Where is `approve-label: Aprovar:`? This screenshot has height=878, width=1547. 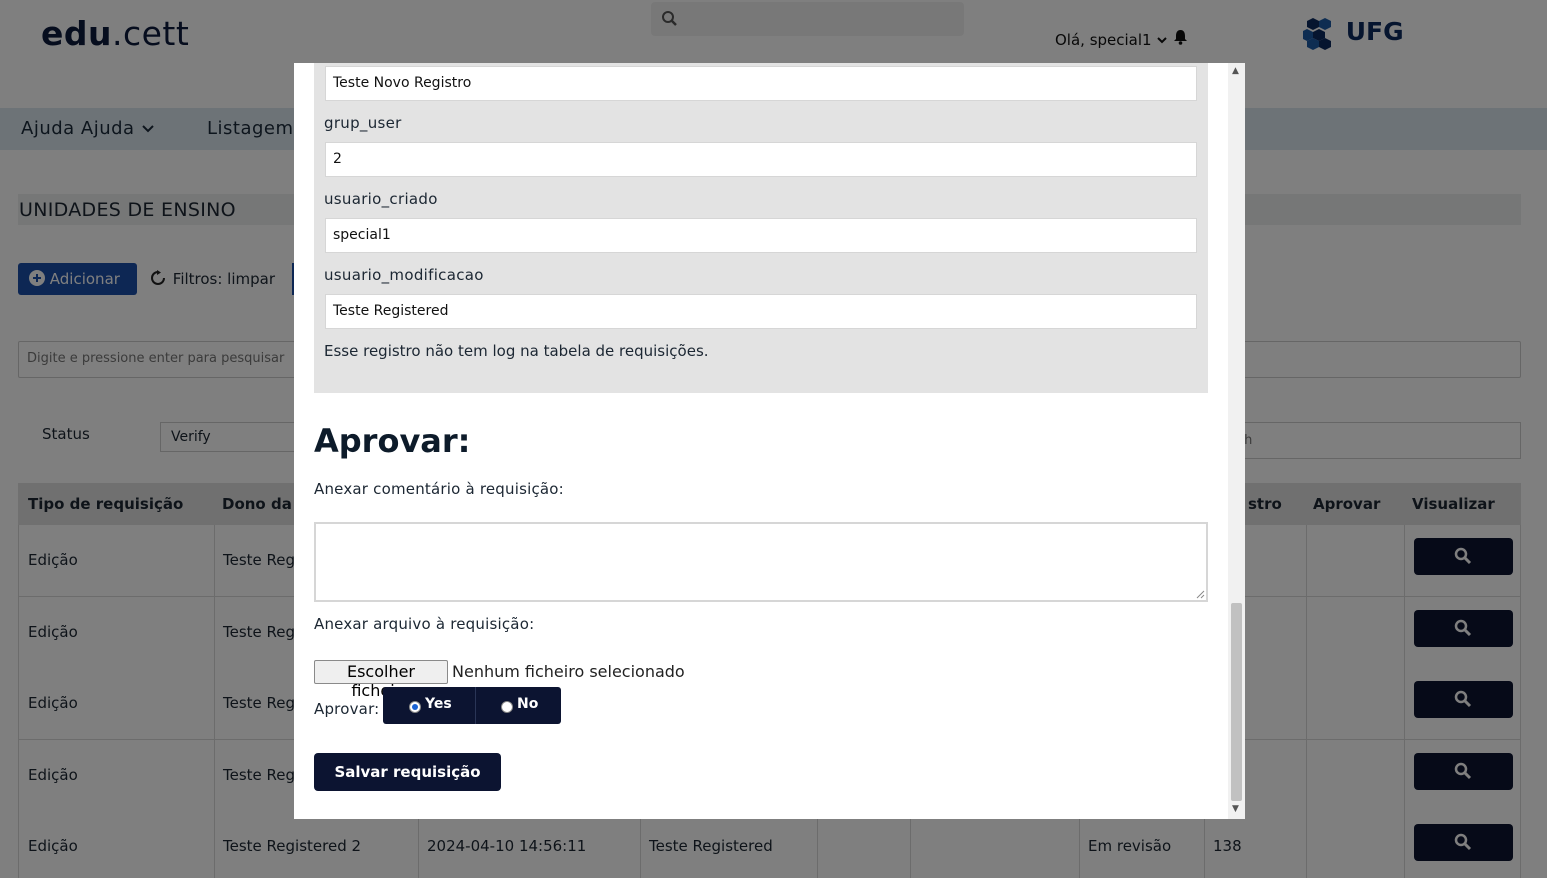
approve-label: Aprovar: is located at coordinates (347, 709).